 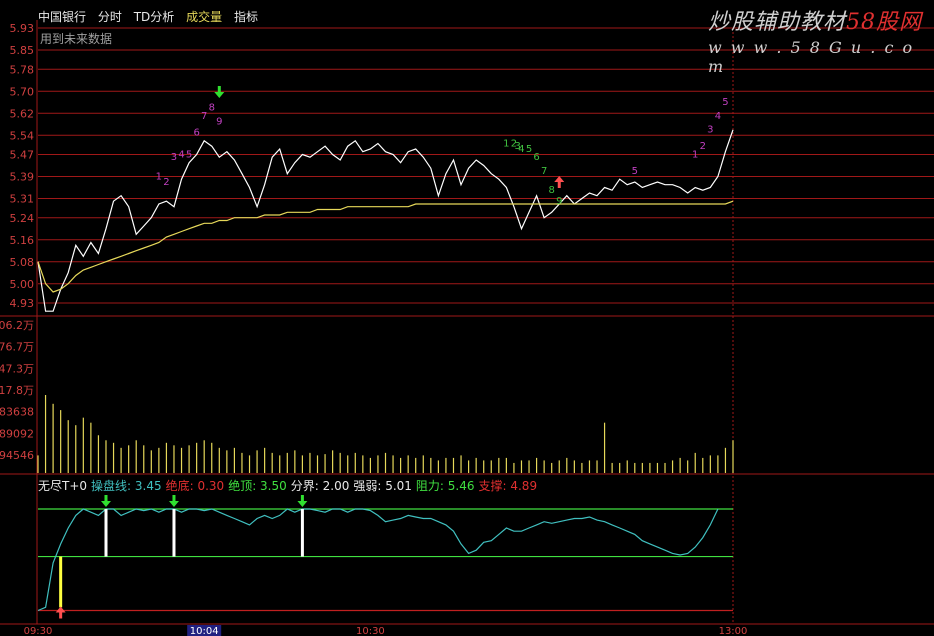 What do you see at coordinates (76, 39) in the screenshot?
I see `future-data-note: 用到未来数据` at bounding box center [76, 39].